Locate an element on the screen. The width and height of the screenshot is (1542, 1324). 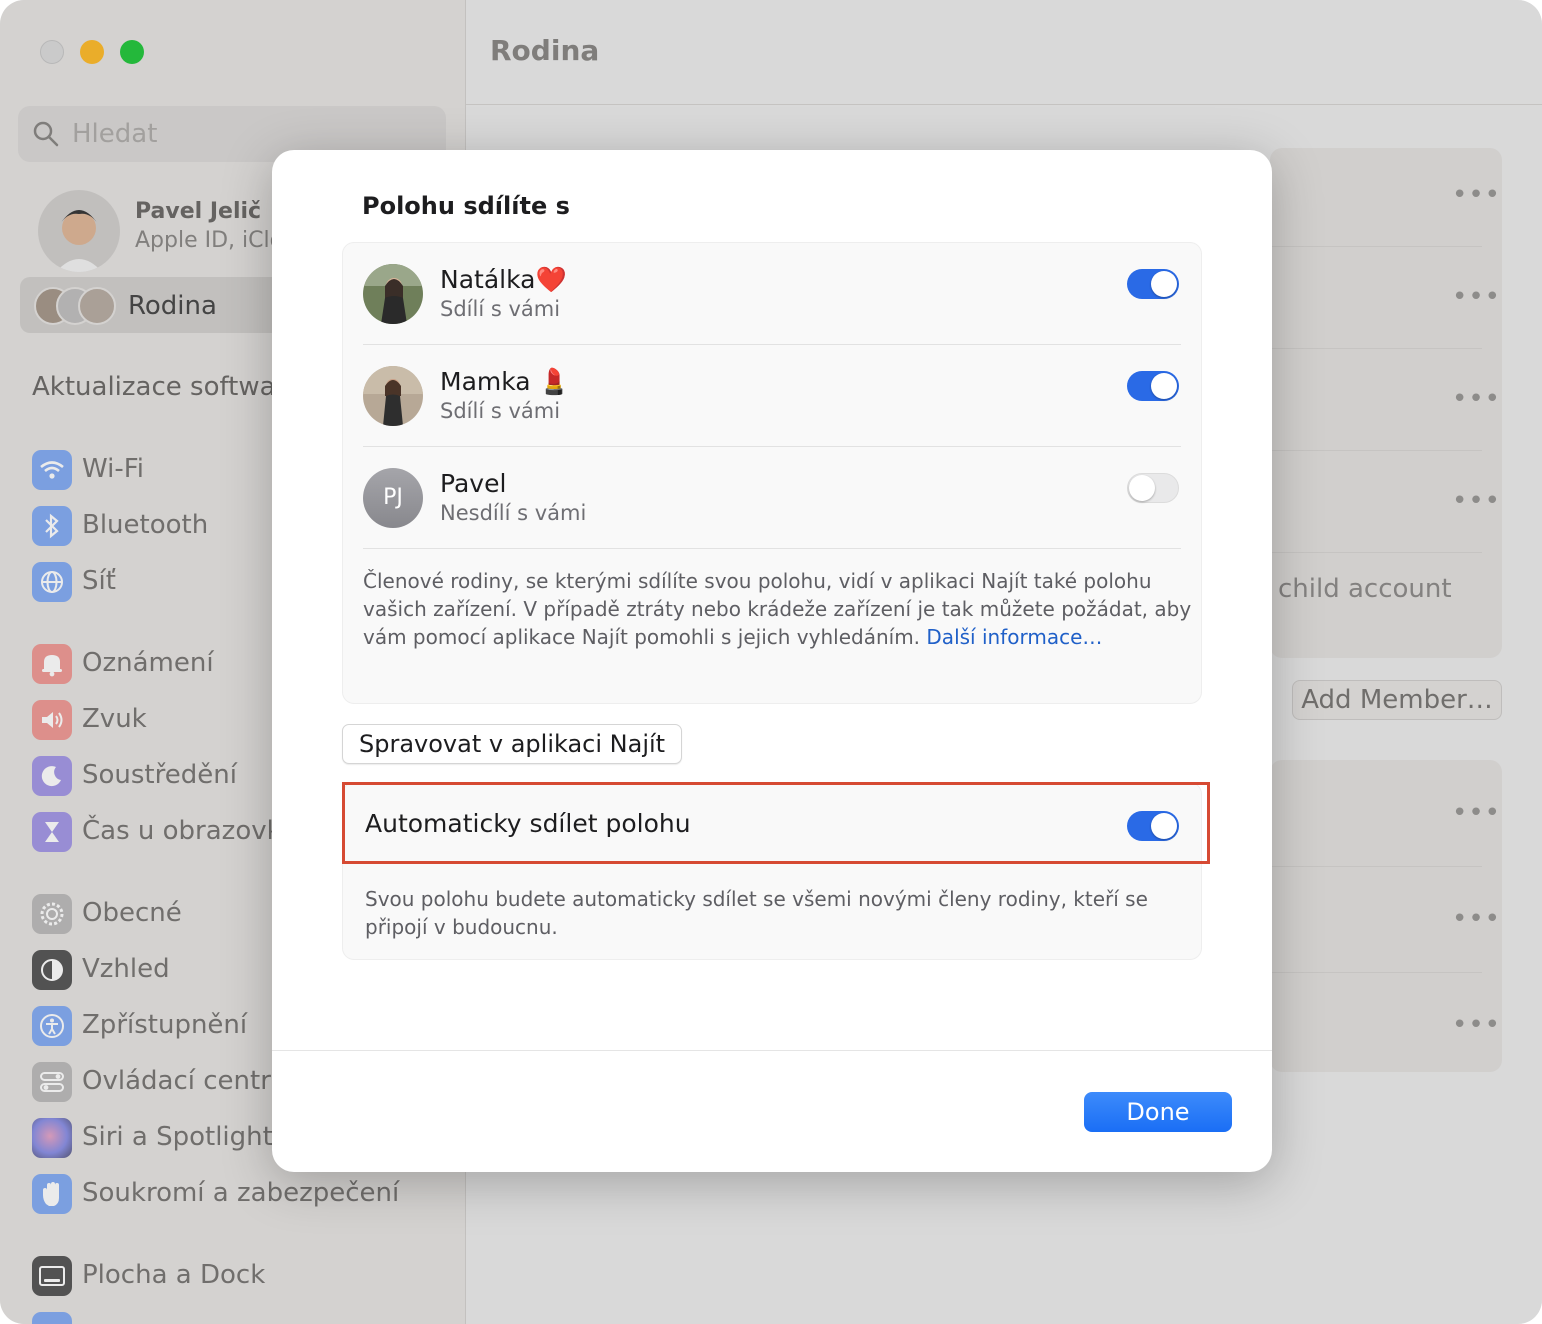
divider is located at coordinates (772, 548).